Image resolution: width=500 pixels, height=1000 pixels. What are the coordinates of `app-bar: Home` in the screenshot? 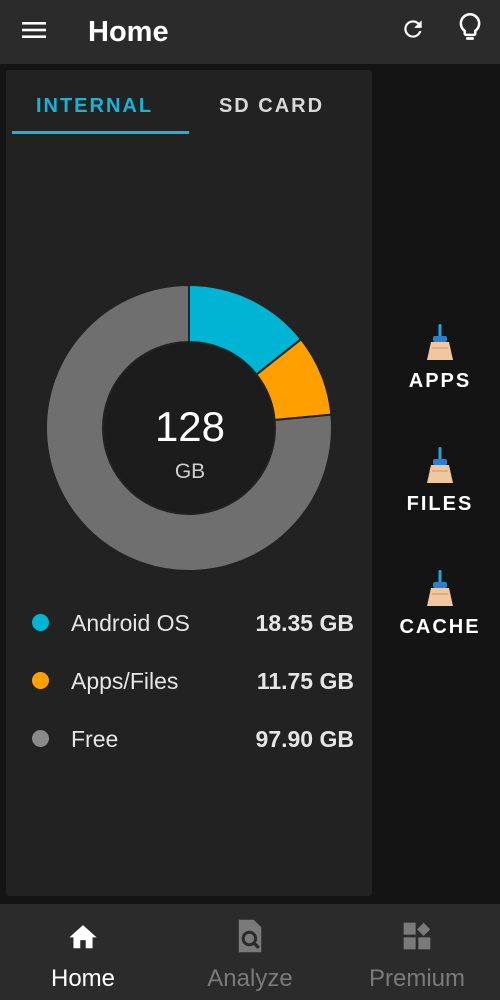 It's located at (250, 32).